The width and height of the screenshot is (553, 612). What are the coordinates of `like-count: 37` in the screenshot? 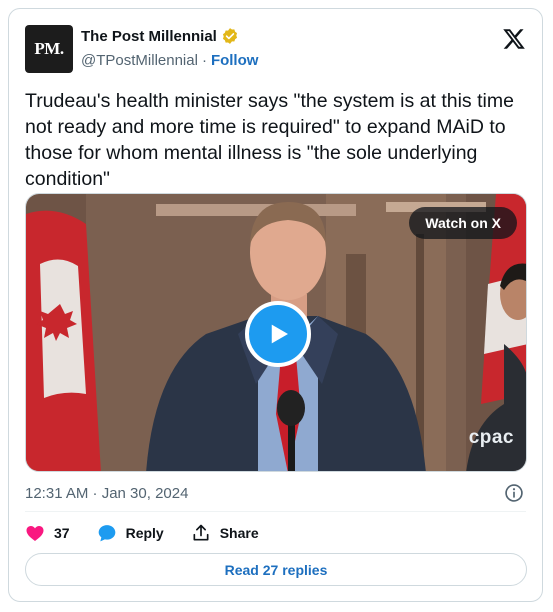 It's located at (62, 533).